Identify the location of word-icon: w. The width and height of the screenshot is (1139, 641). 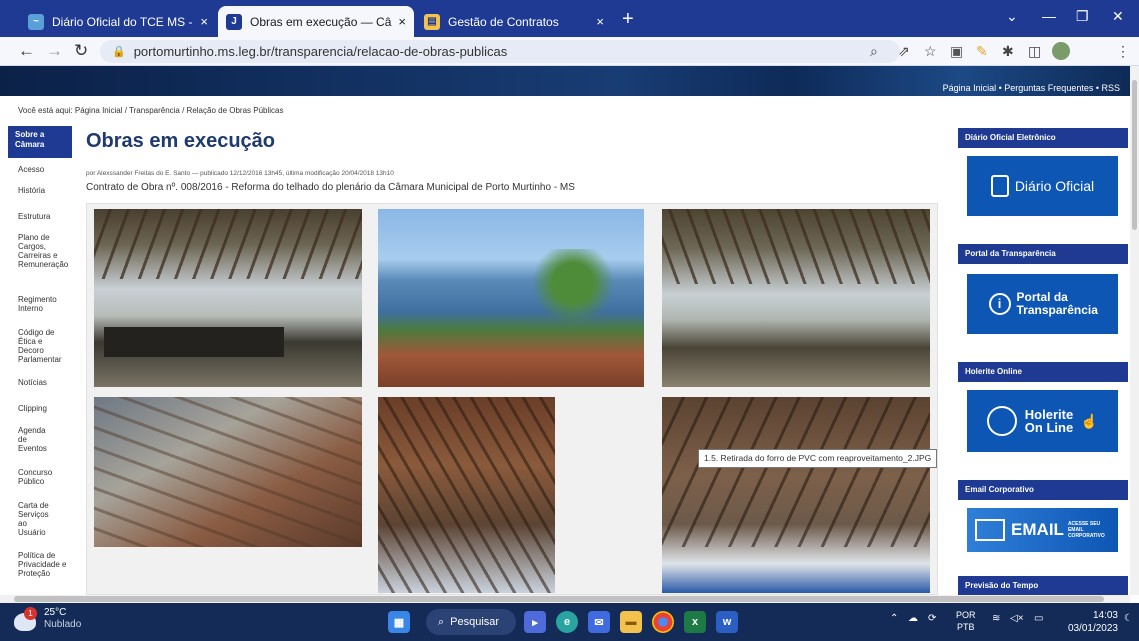
(727, 622).